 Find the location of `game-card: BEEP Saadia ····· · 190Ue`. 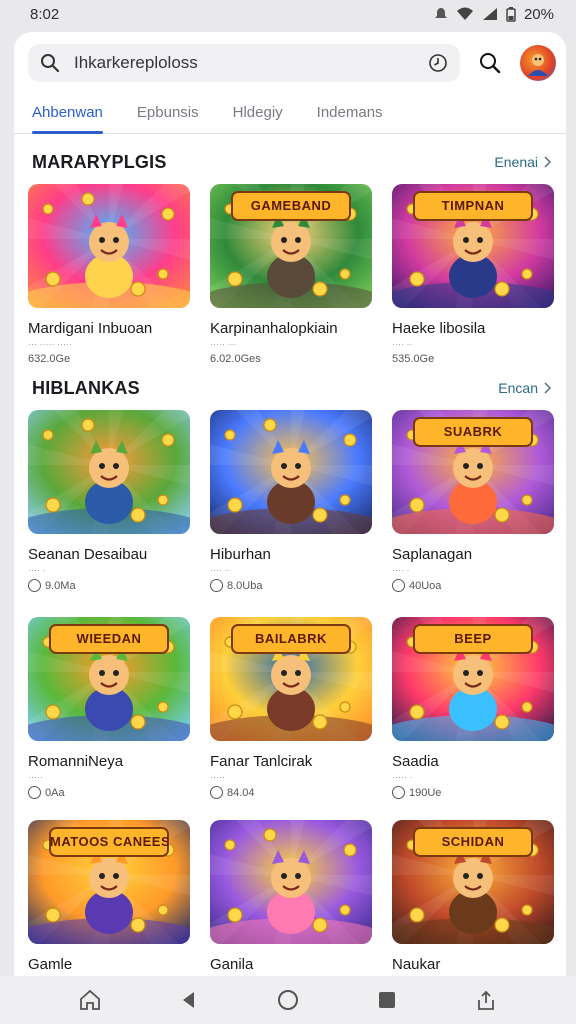

game-card: BEEP Saadia ····· · 190Ue is located at coordinates (473, 708).